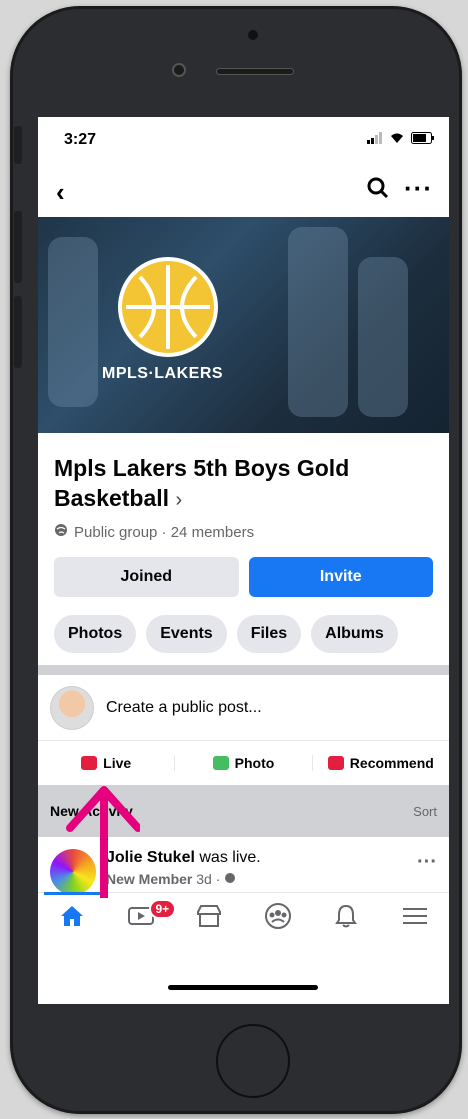 This screenshot has height=1119, width=468. Describe the element at coordinates (80, 139) in the screenshot. I see `status-time: 3:27` at that location.